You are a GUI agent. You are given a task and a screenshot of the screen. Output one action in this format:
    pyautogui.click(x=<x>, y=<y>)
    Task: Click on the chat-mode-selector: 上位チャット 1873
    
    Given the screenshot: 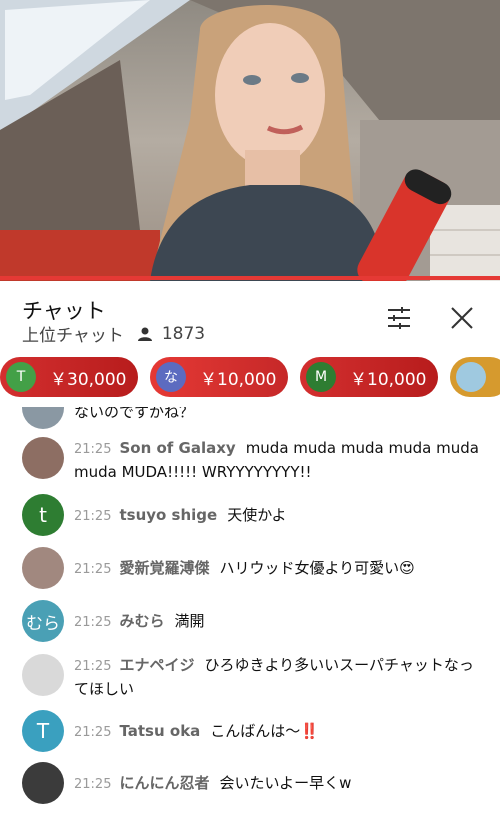 What is the action you would take?
    pyautogui.click(x=114, y=334)
    